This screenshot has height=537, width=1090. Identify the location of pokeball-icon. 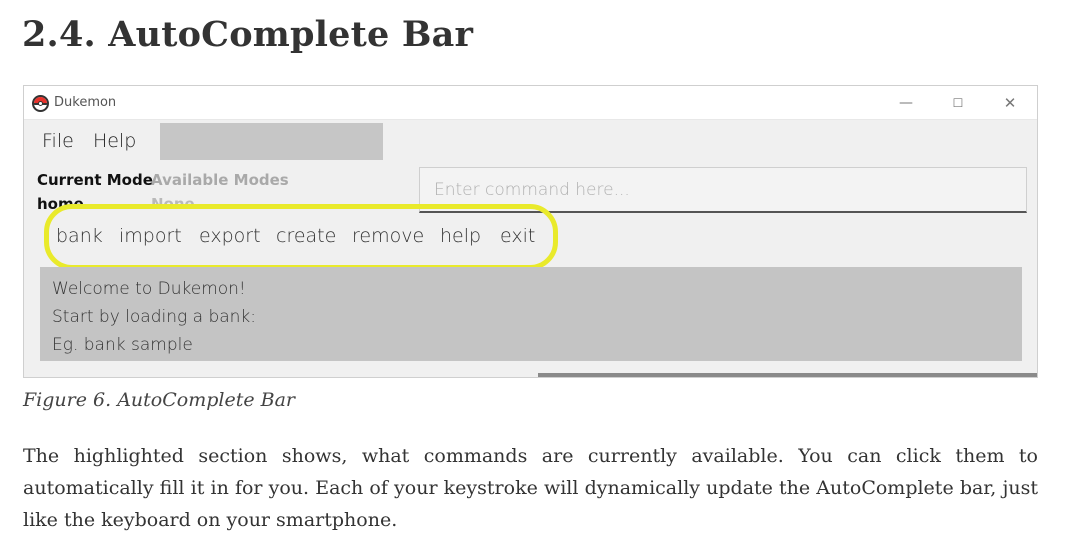
(40, 103).